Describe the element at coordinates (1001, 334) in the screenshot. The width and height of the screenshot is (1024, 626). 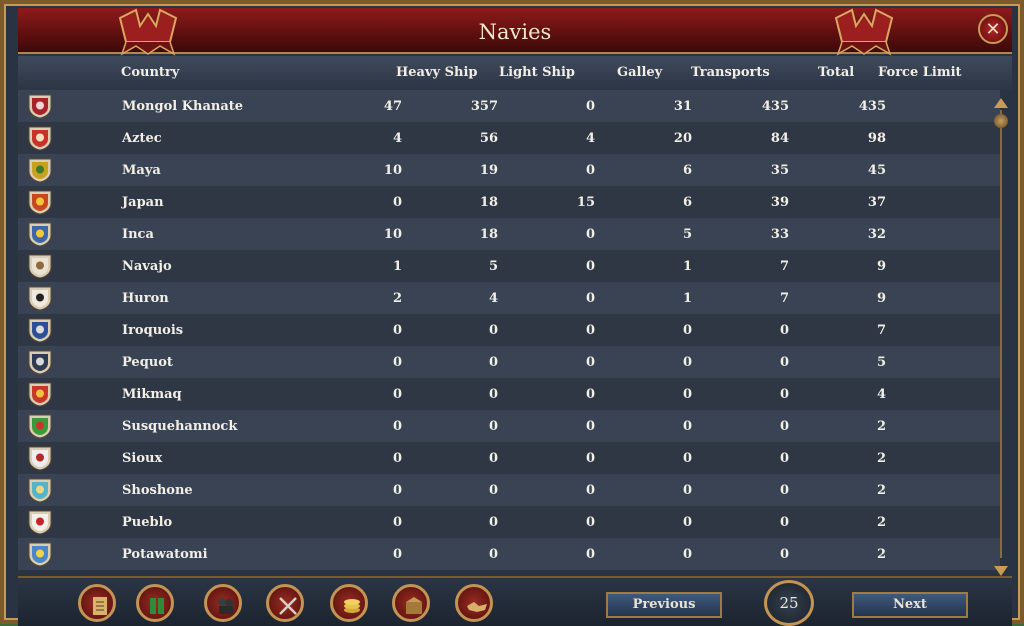
I see `scroll-track` at that location.